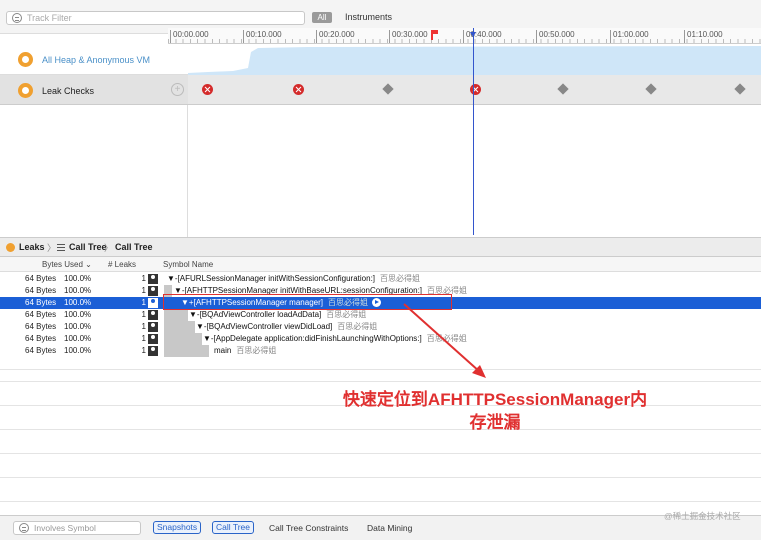 The width and height of the screenshot is (761, 540). I want to click on breadcrumb-leaks: Leaks, so click(32, 247).